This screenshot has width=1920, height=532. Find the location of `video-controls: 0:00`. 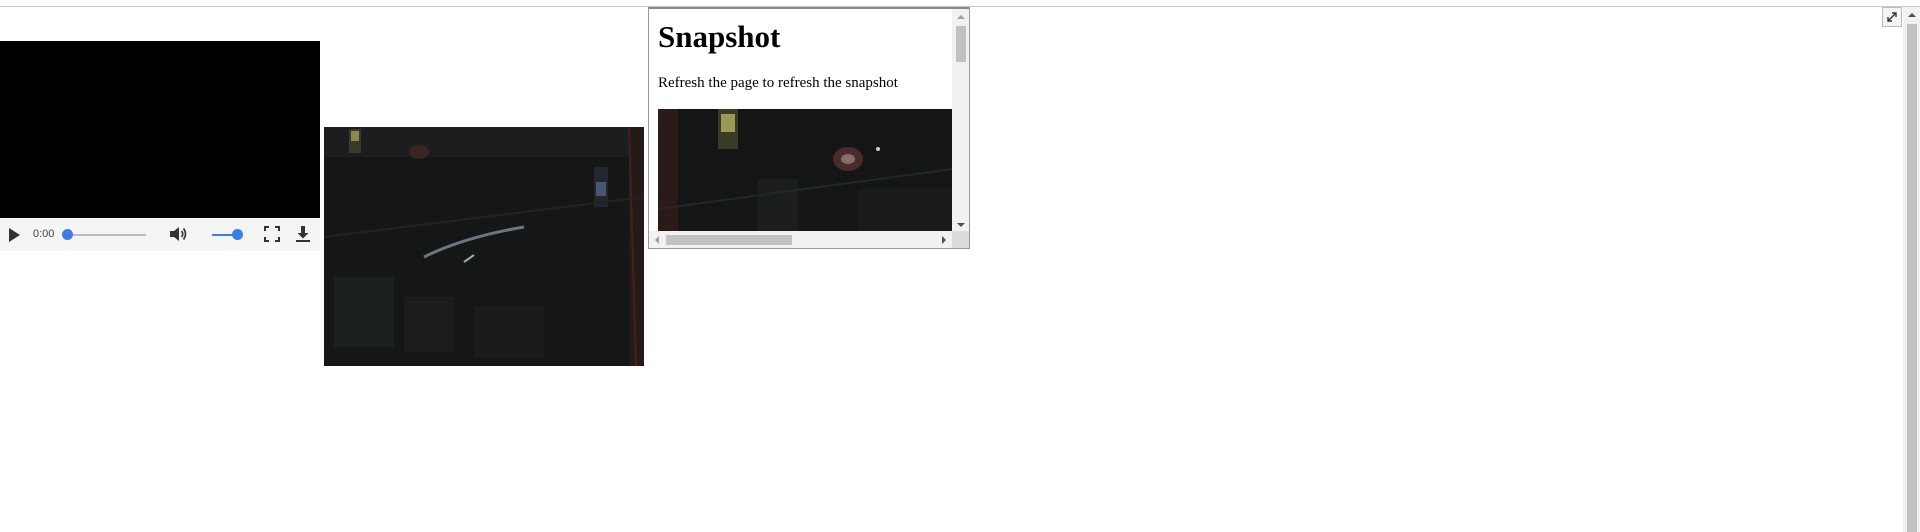

video-controls: 0:00 is located at coordinates (160, 234).